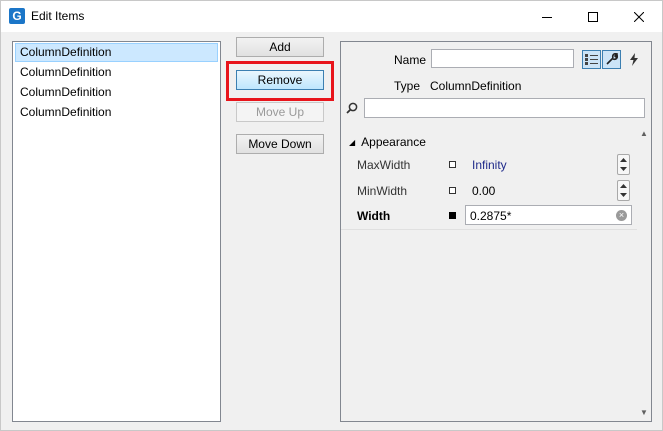 The height and width of the screenshot is (431, 663). I want to click on wrench-icon, so click(612, 59).